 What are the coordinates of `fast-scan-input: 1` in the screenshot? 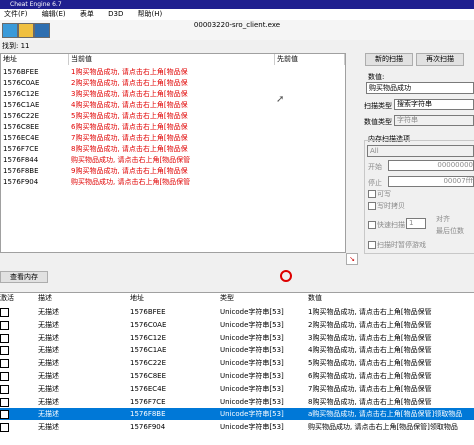 It's located at (416, 223).